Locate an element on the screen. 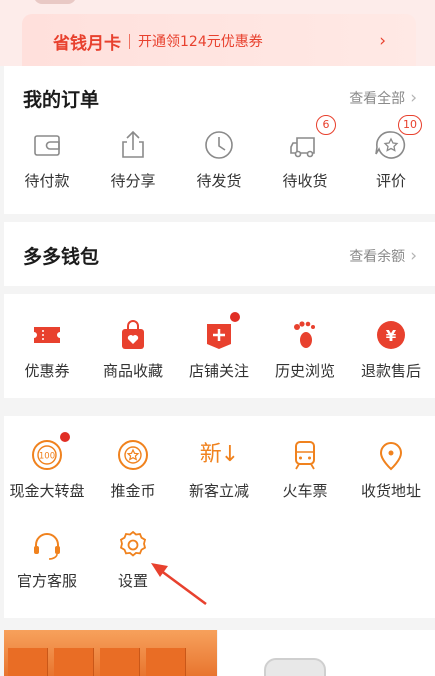 The image size is (435, 676). settings-icon is located at coordinates (133, 545).